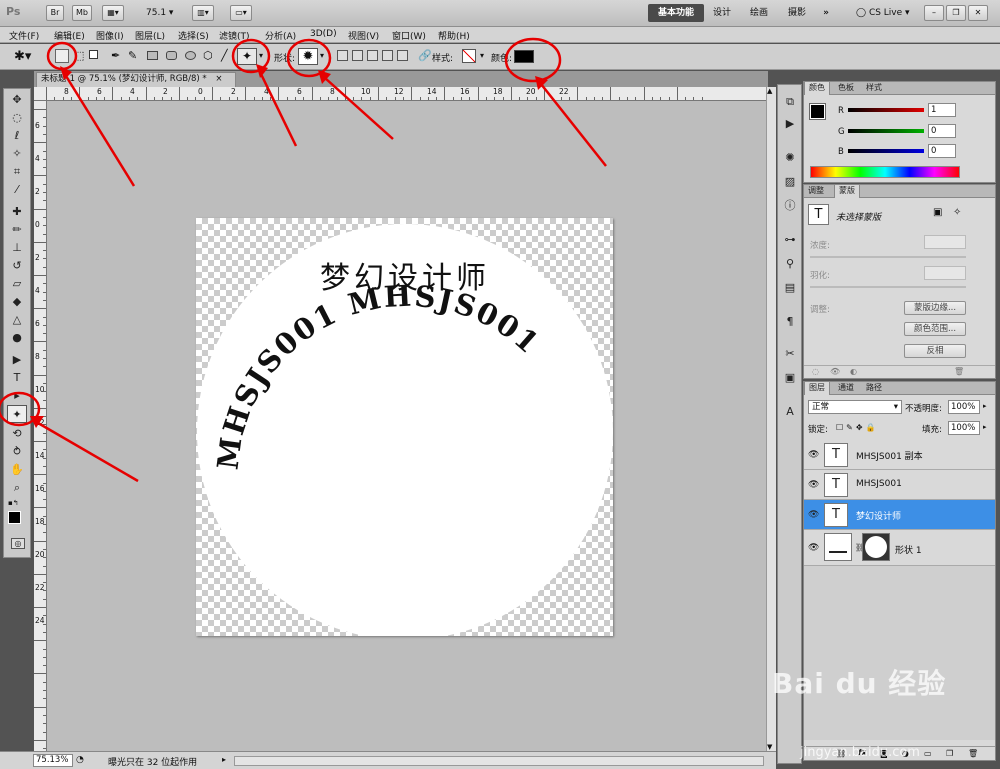 The image size is (1000, 769). I want to click on animation-icon: ▣, so click(790, 377).